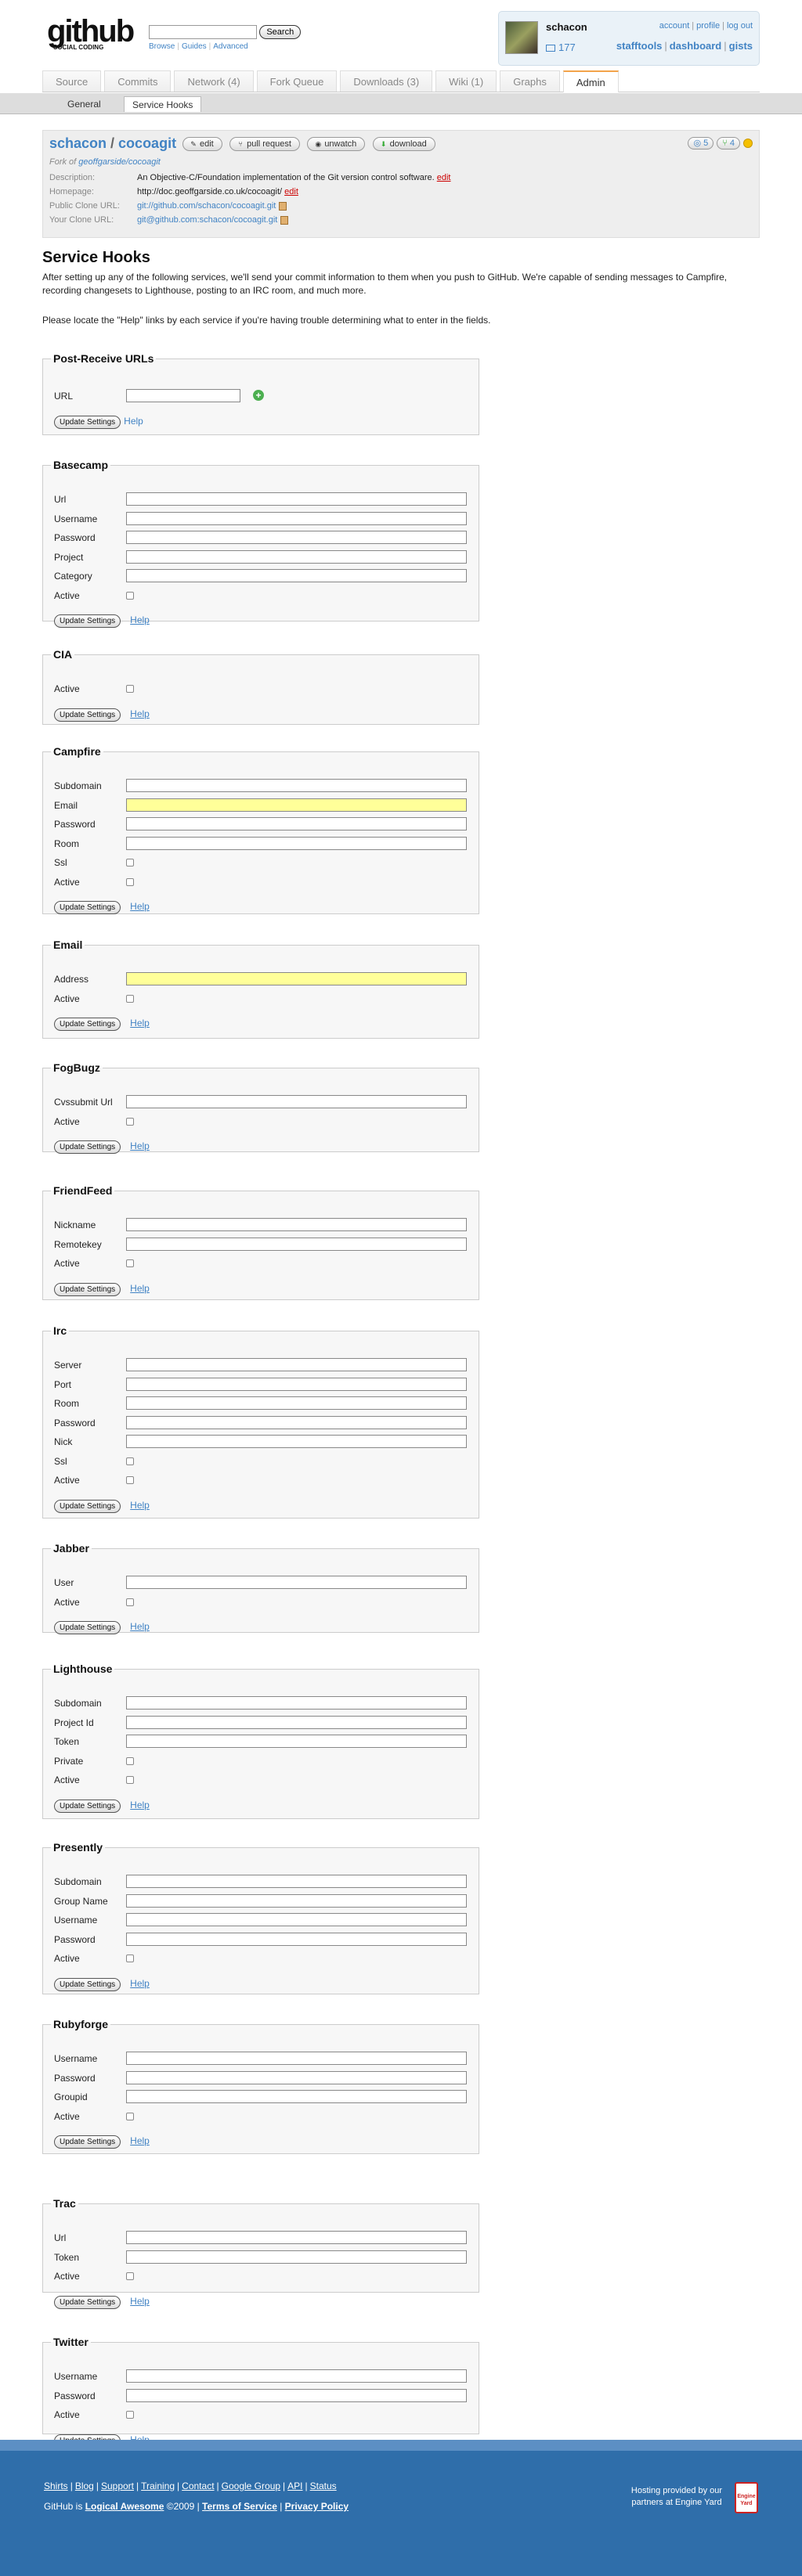 The width and height of the screenshot is (802, 2576). Describe the element at coordinates (674, 26) in the screenshot. I see `account-link: account` at that location.